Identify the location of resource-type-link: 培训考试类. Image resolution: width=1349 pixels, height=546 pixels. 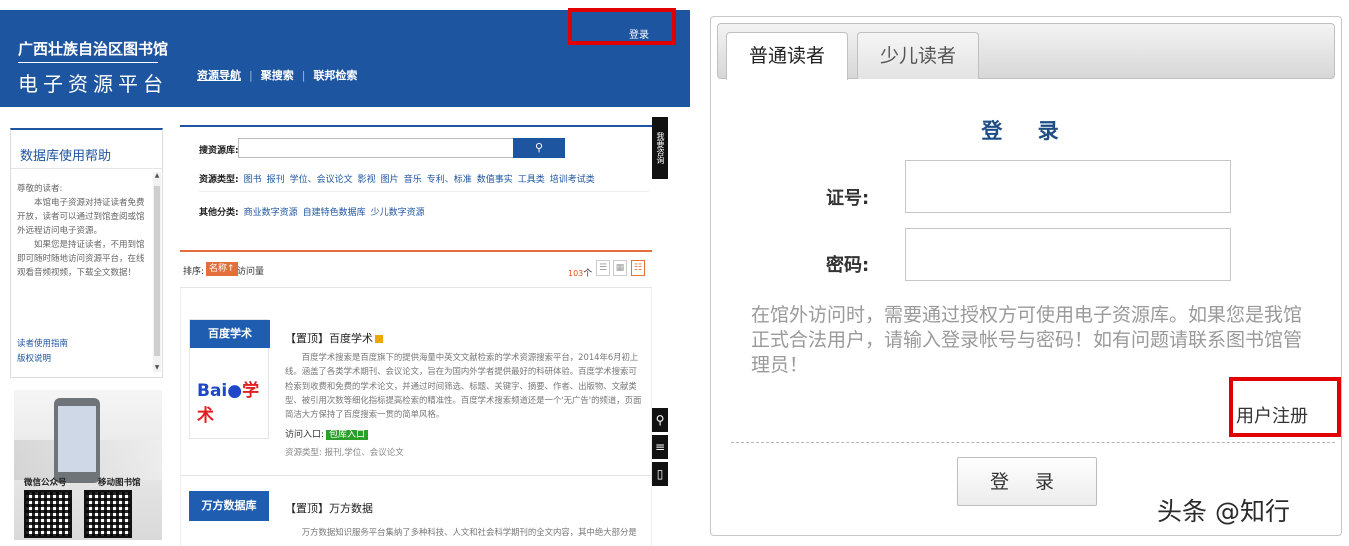
(572, 178).